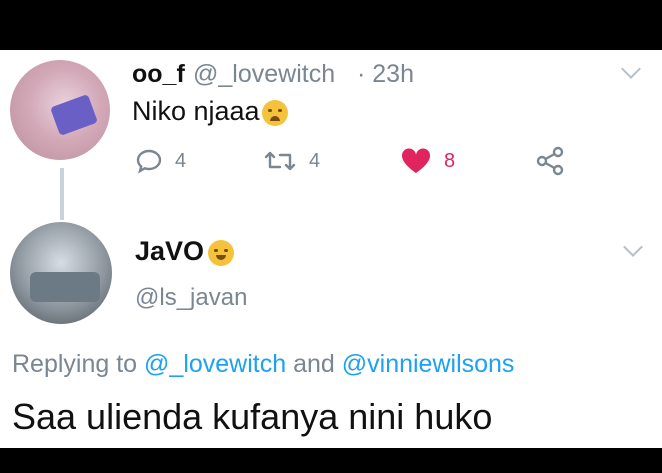 The width and height of the screenshot is (662, 473). What do you see at coordinates (385, 74) in the screenshot?
I see `tweet-timestamp: · 23h` at bounding box center [385, 74].